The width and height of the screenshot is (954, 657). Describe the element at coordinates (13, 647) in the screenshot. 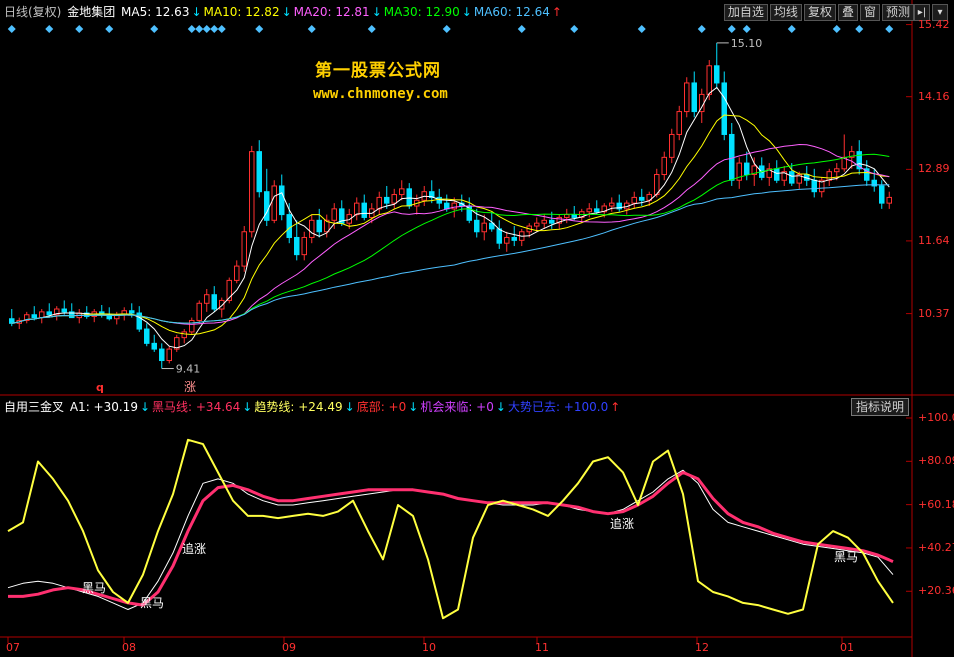

I see `x-label-0: 07` at that location.